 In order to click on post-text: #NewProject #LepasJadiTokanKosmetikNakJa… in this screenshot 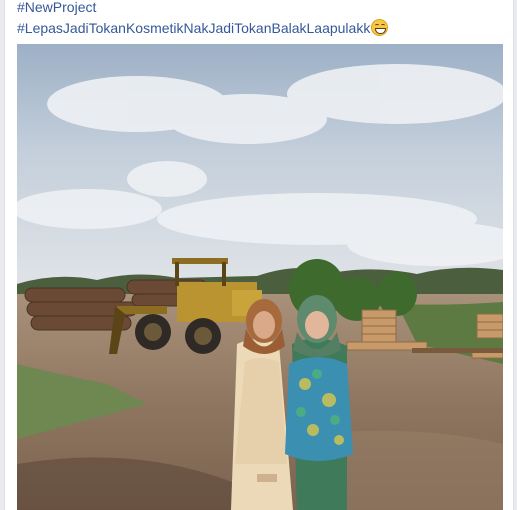, I will do `click(262, 19)`.